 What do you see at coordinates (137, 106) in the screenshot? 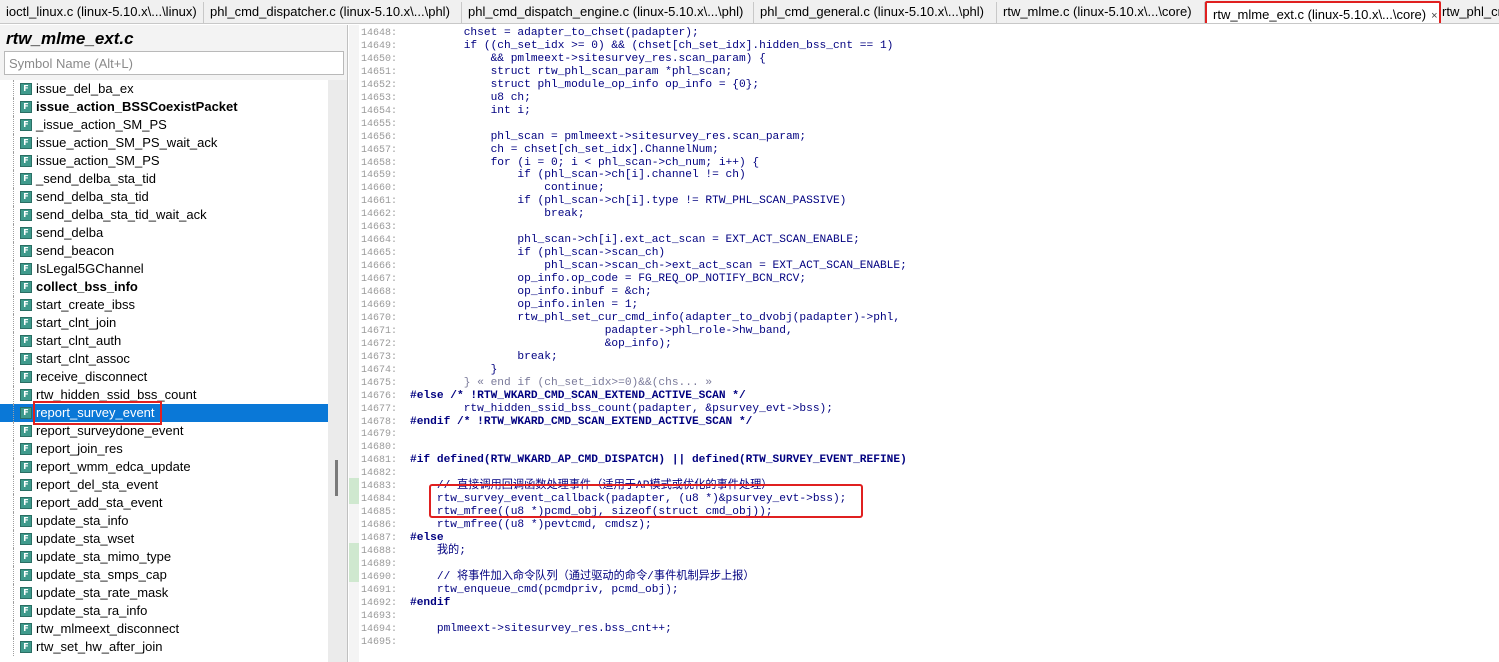
I see `symbol-label: issue_action_BSSCoexistPacket` at bounding box center [137, 106].